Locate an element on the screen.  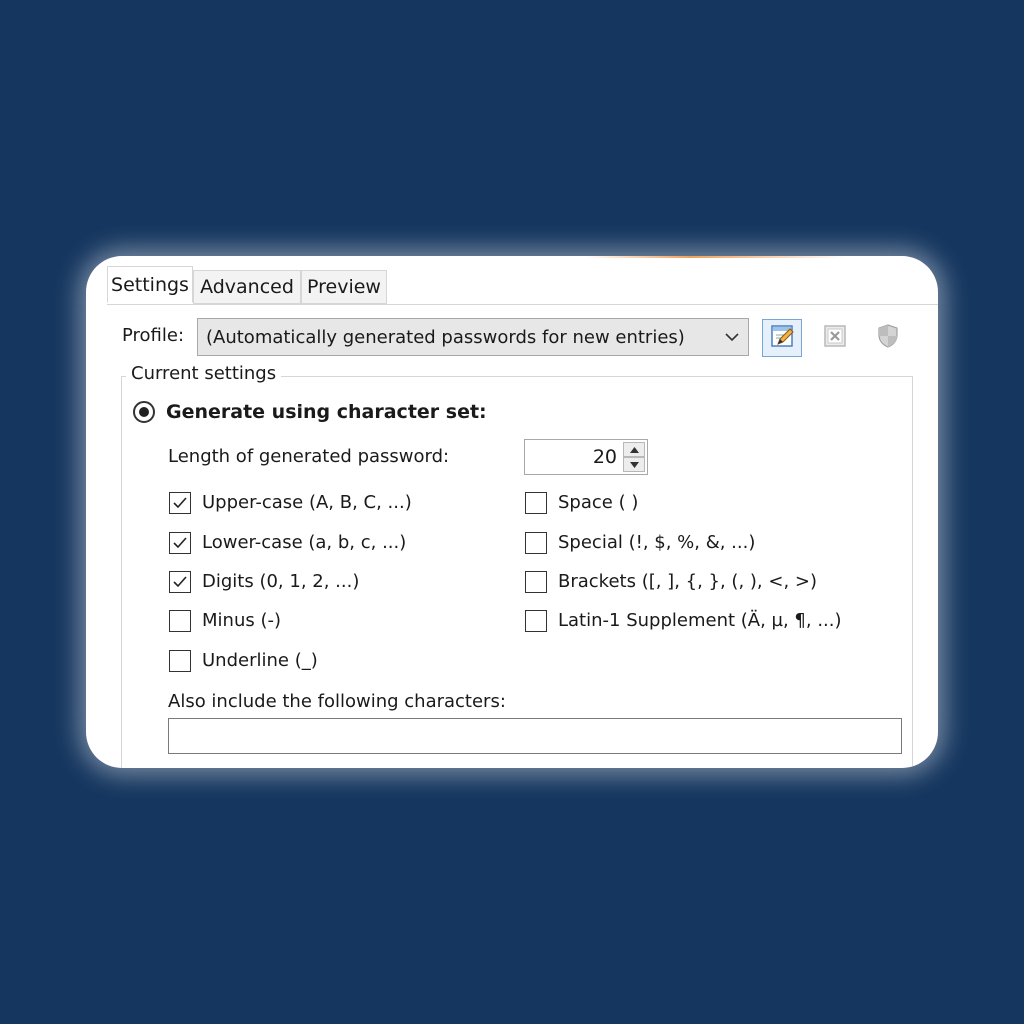
group-title: Current settings is located at coordinates (204, 373).